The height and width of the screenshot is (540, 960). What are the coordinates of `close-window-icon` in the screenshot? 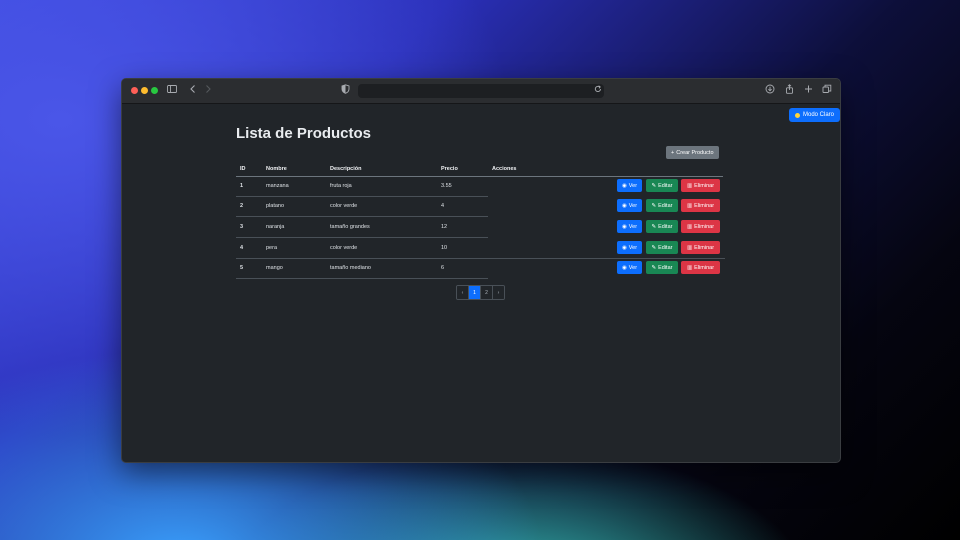 It's located at (134, 90).